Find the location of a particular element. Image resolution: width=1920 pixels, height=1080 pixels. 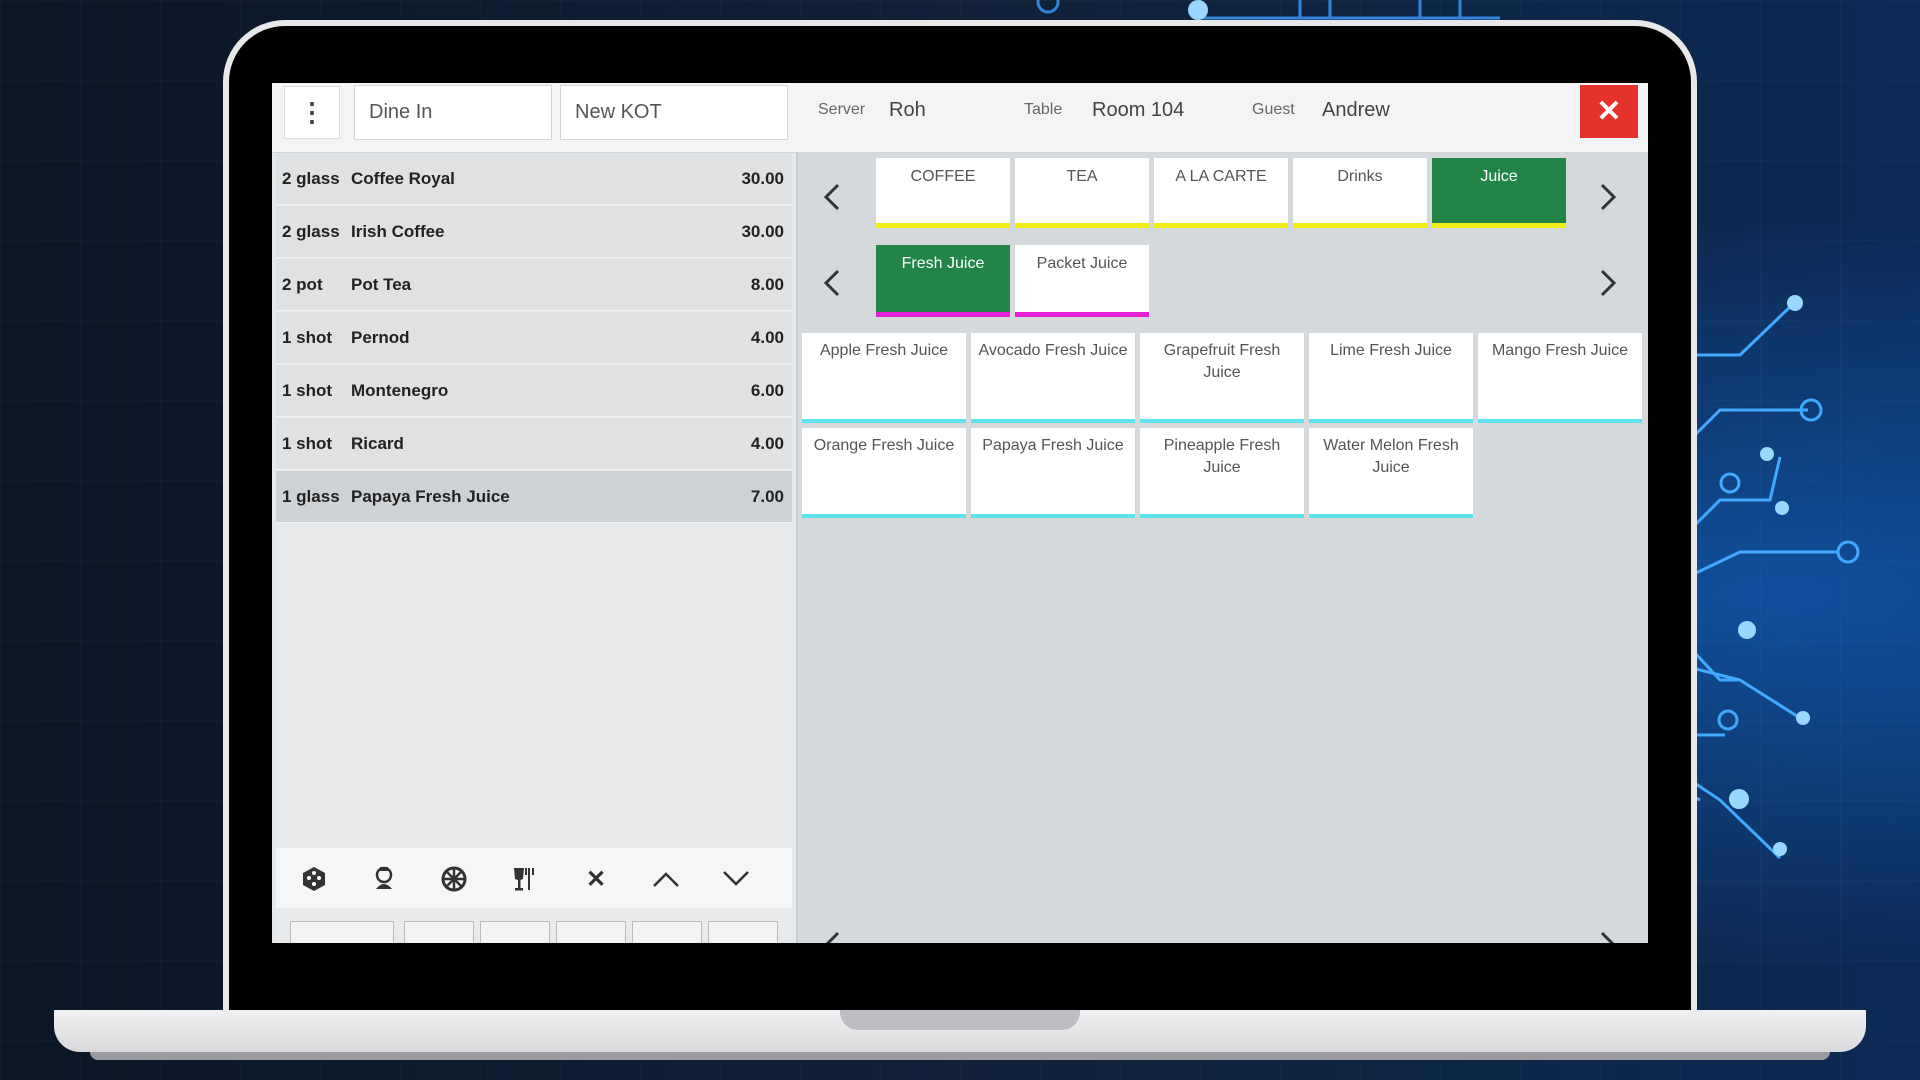

order-name: Papaya Fresh Juice is located at coordinates (430, 496).